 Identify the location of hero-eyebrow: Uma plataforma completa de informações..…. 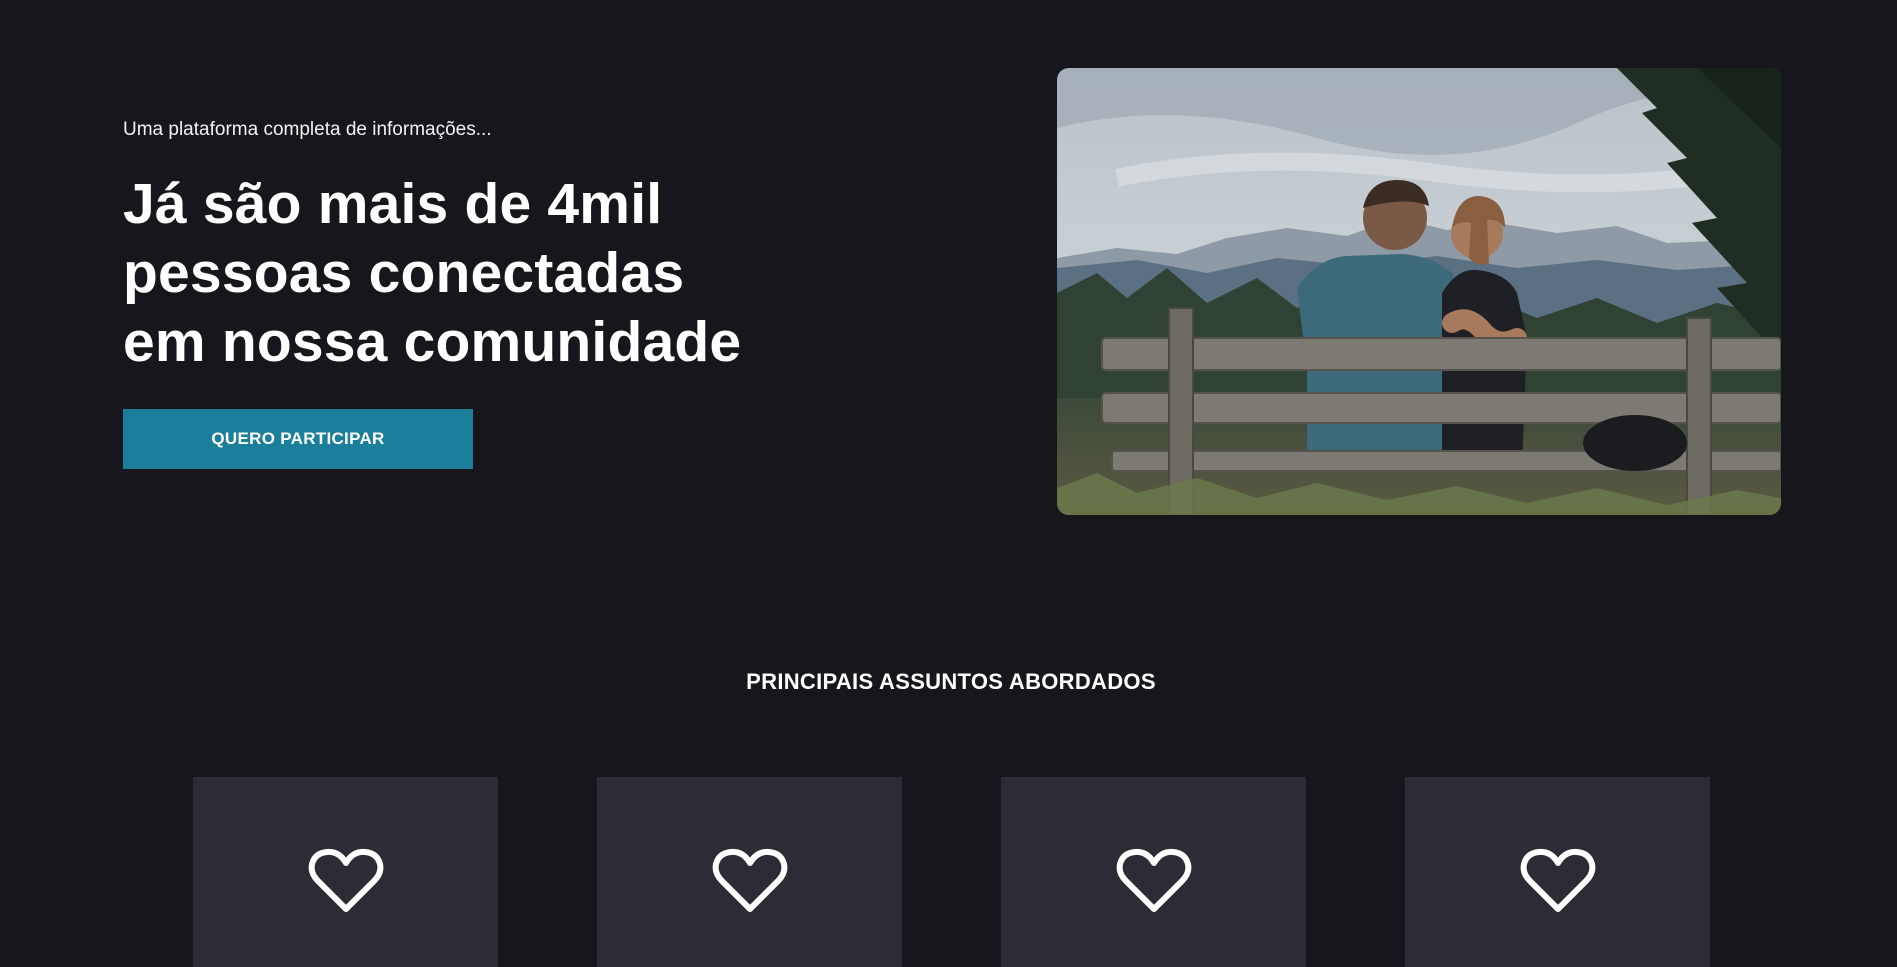
(307, 129).